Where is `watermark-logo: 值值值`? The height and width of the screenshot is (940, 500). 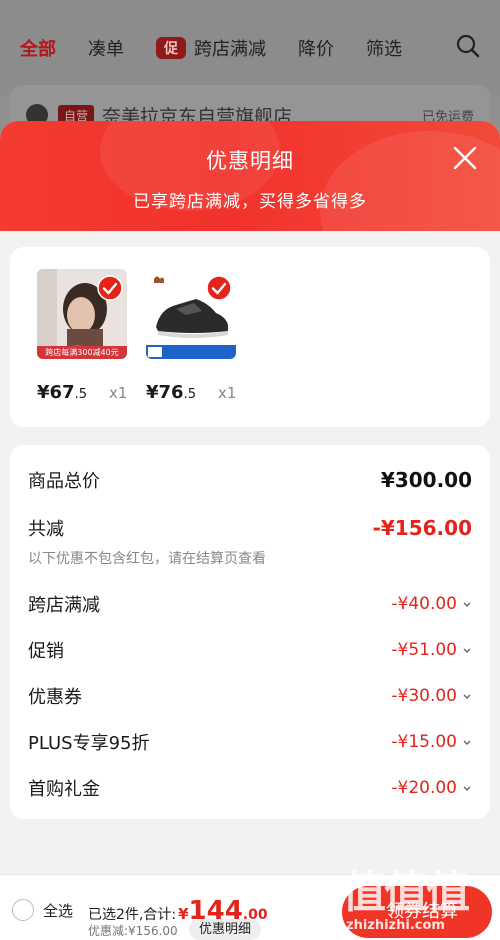
watermark-logo: 值值值 is located at coordinates (406, 892).